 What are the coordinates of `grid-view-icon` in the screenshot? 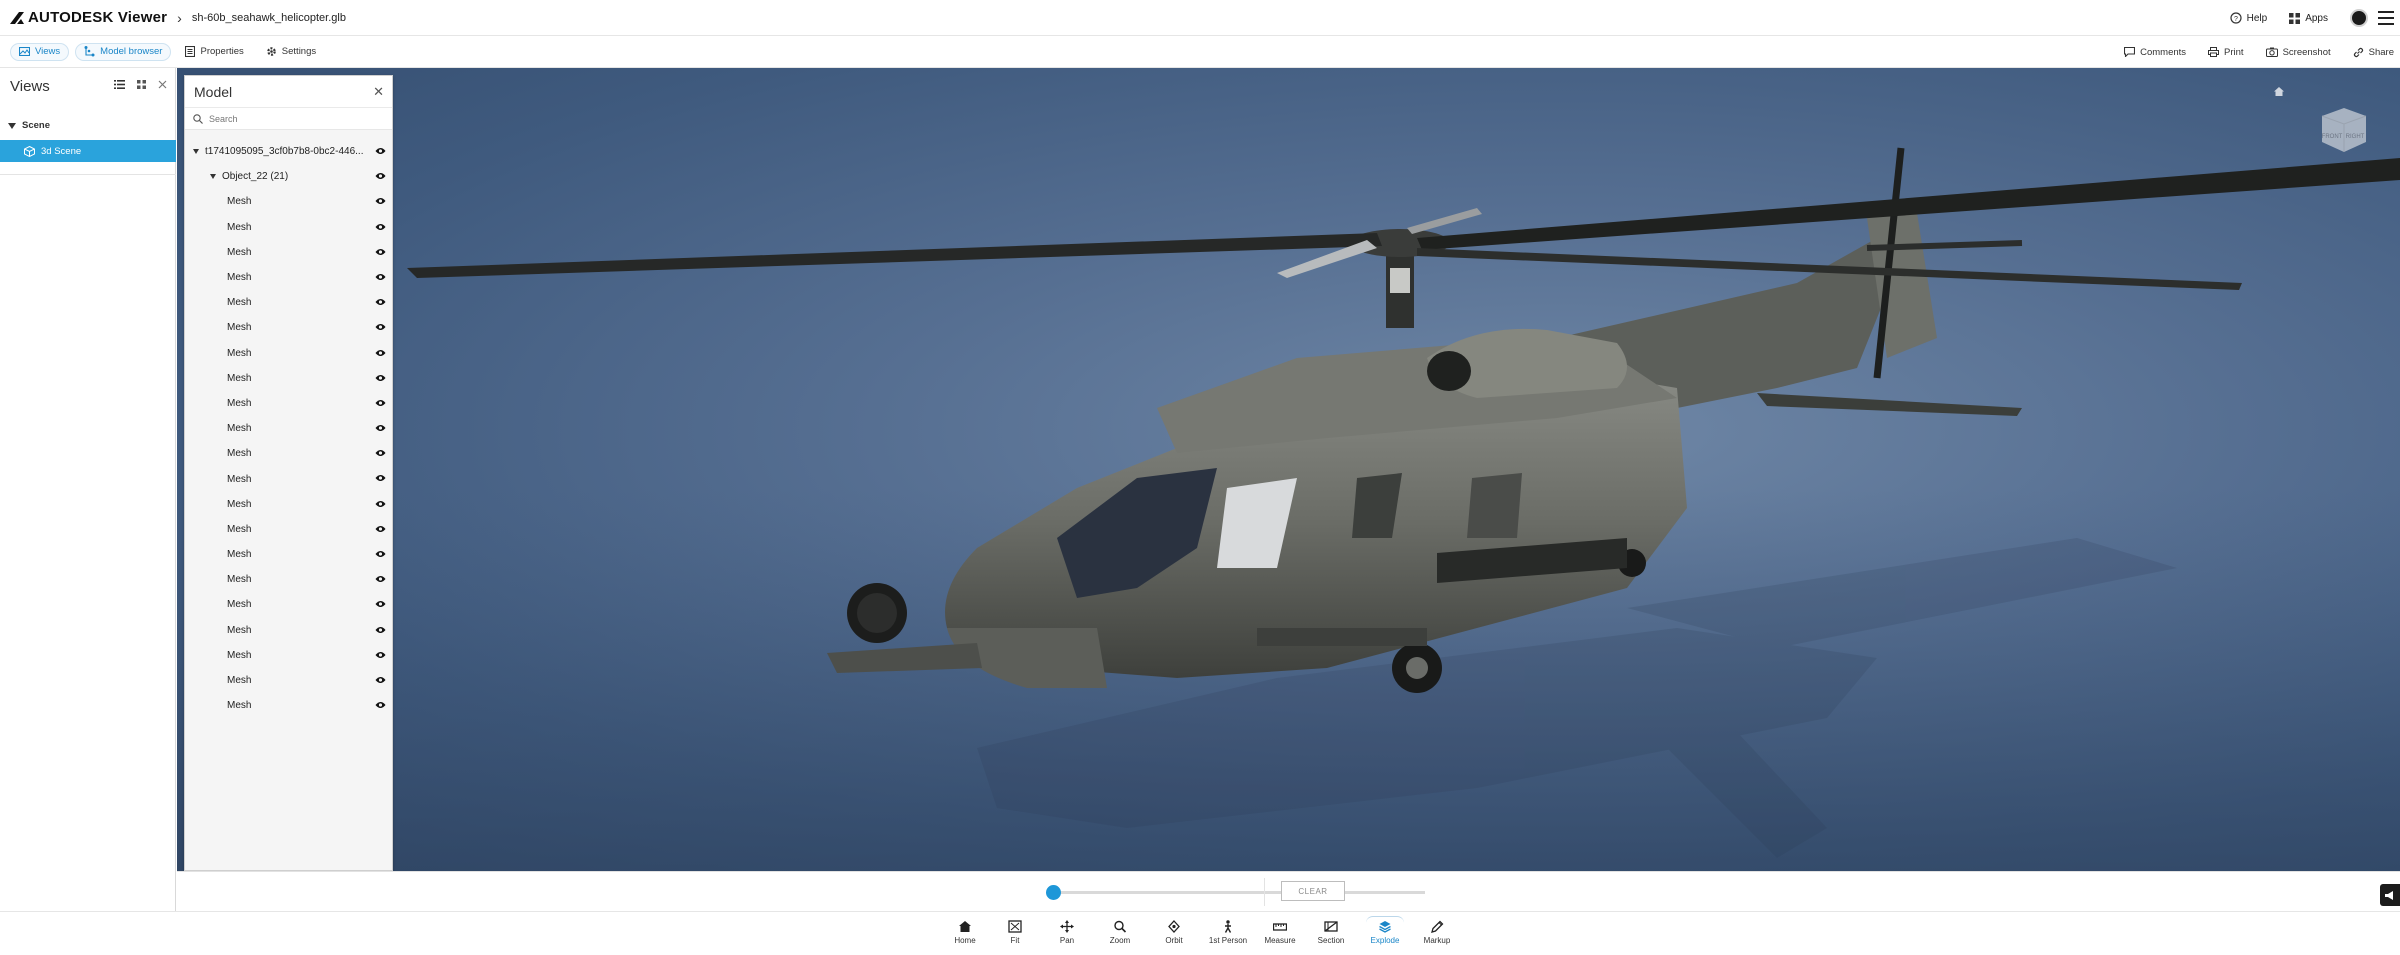 It's located at (141, 84).